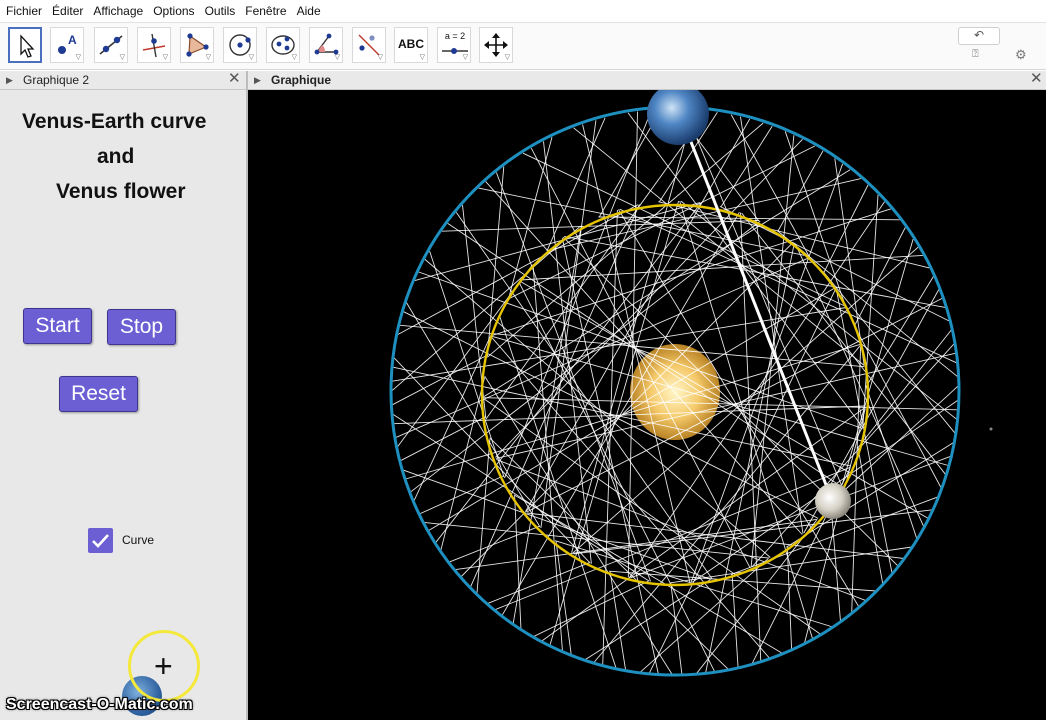 The width and height of the screenshot is (1046, 720). Describe the element at coordinates (111, 45) in the screenshot. I see `line-tool-button: ▽` at that location.